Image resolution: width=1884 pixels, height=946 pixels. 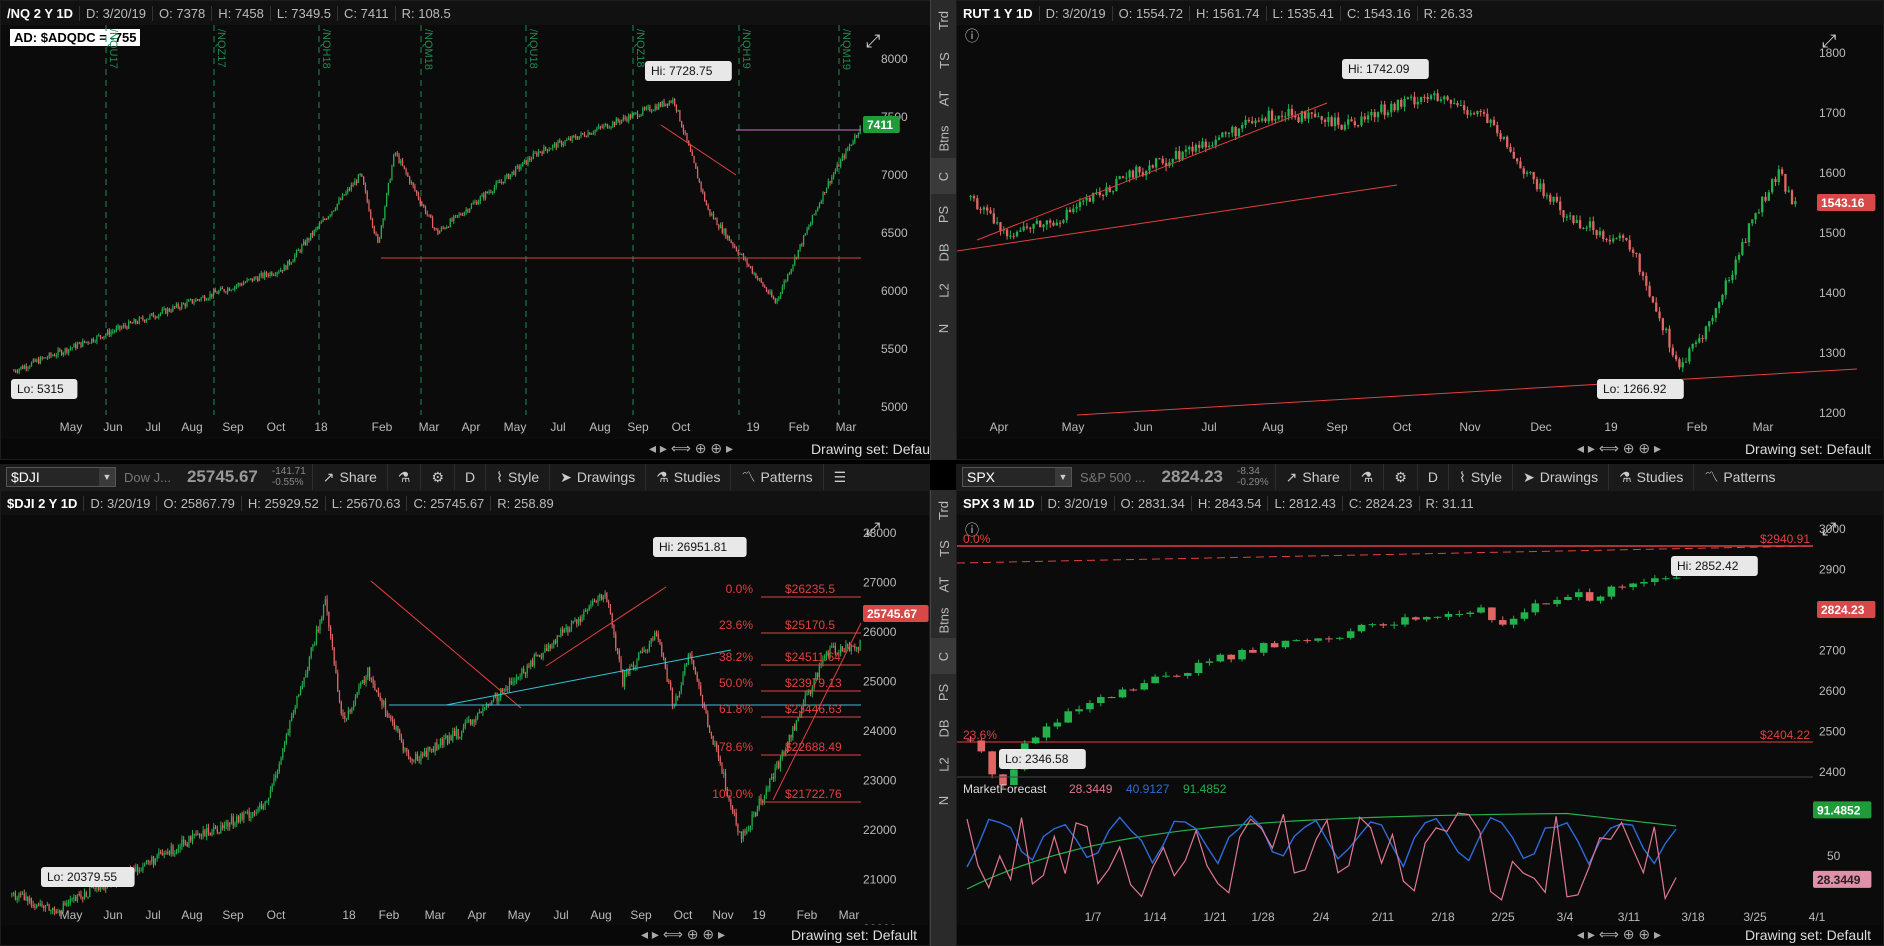 What do you see at coordinates (1443, 917) in the screenshot?
I see `x-axis-tick-label: 2/18` at bounding box center [1443, 917].